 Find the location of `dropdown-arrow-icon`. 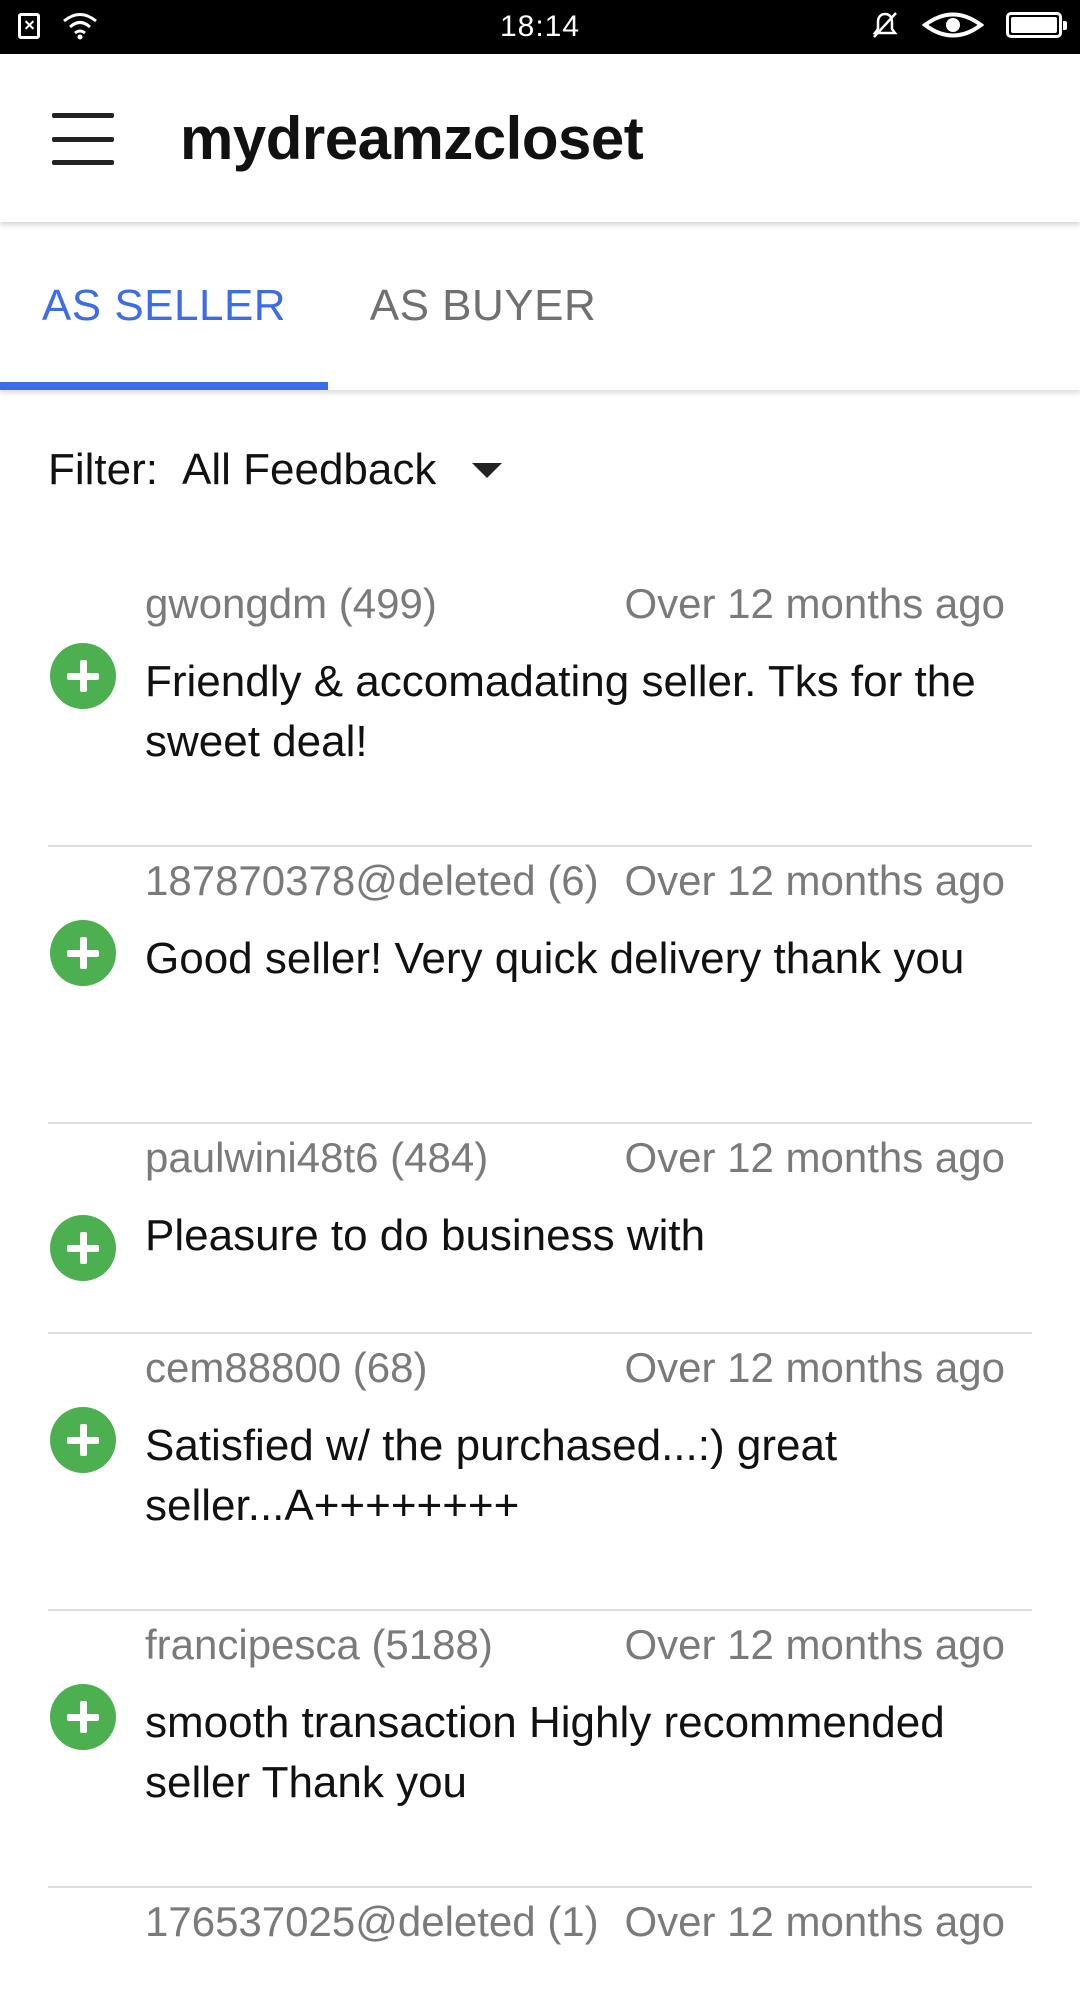

dropdown-arrow-icon is located at coordinates (487, 470).